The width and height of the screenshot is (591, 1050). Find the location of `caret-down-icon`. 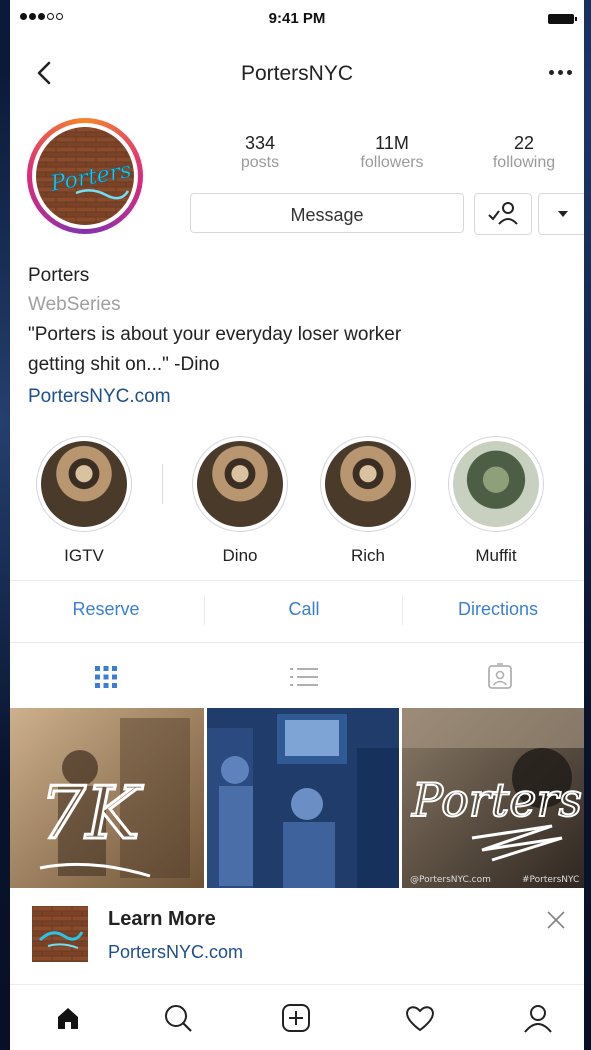

caret-down-icon is located at coordinates (563, 214).